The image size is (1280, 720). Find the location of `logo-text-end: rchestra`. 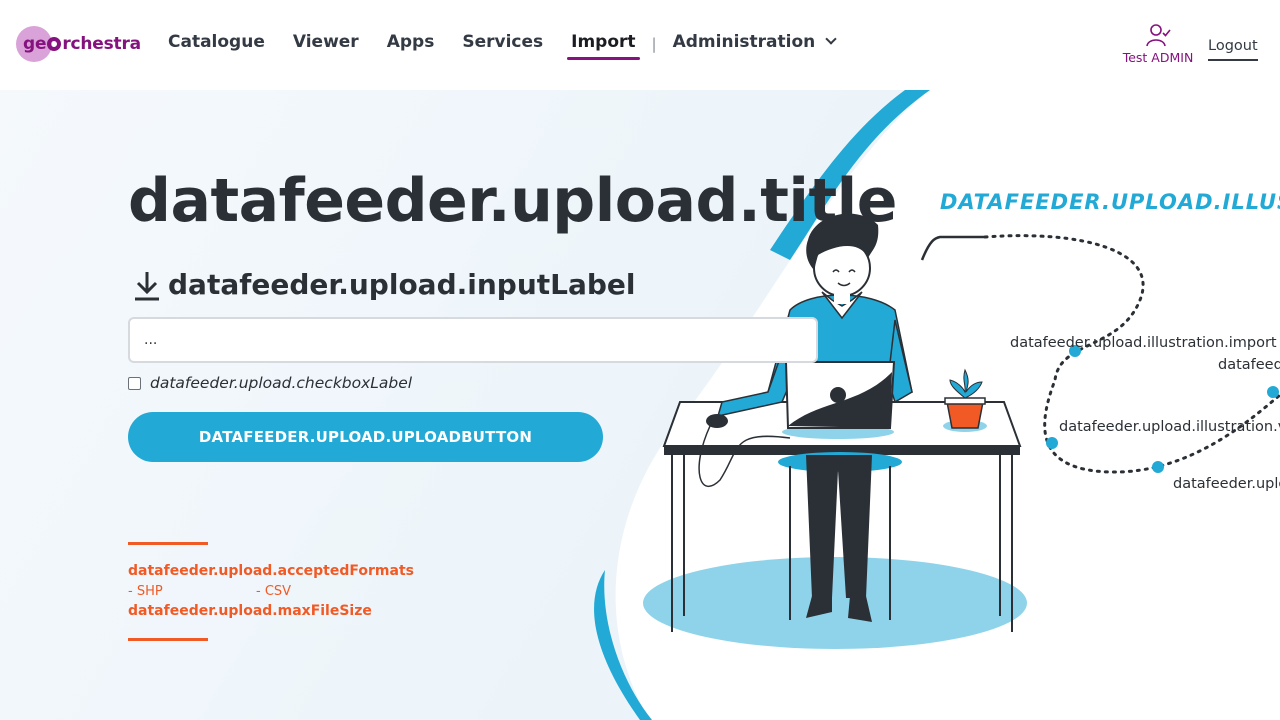

logo-text-end: rchestra is located at coordinates (101, 44).